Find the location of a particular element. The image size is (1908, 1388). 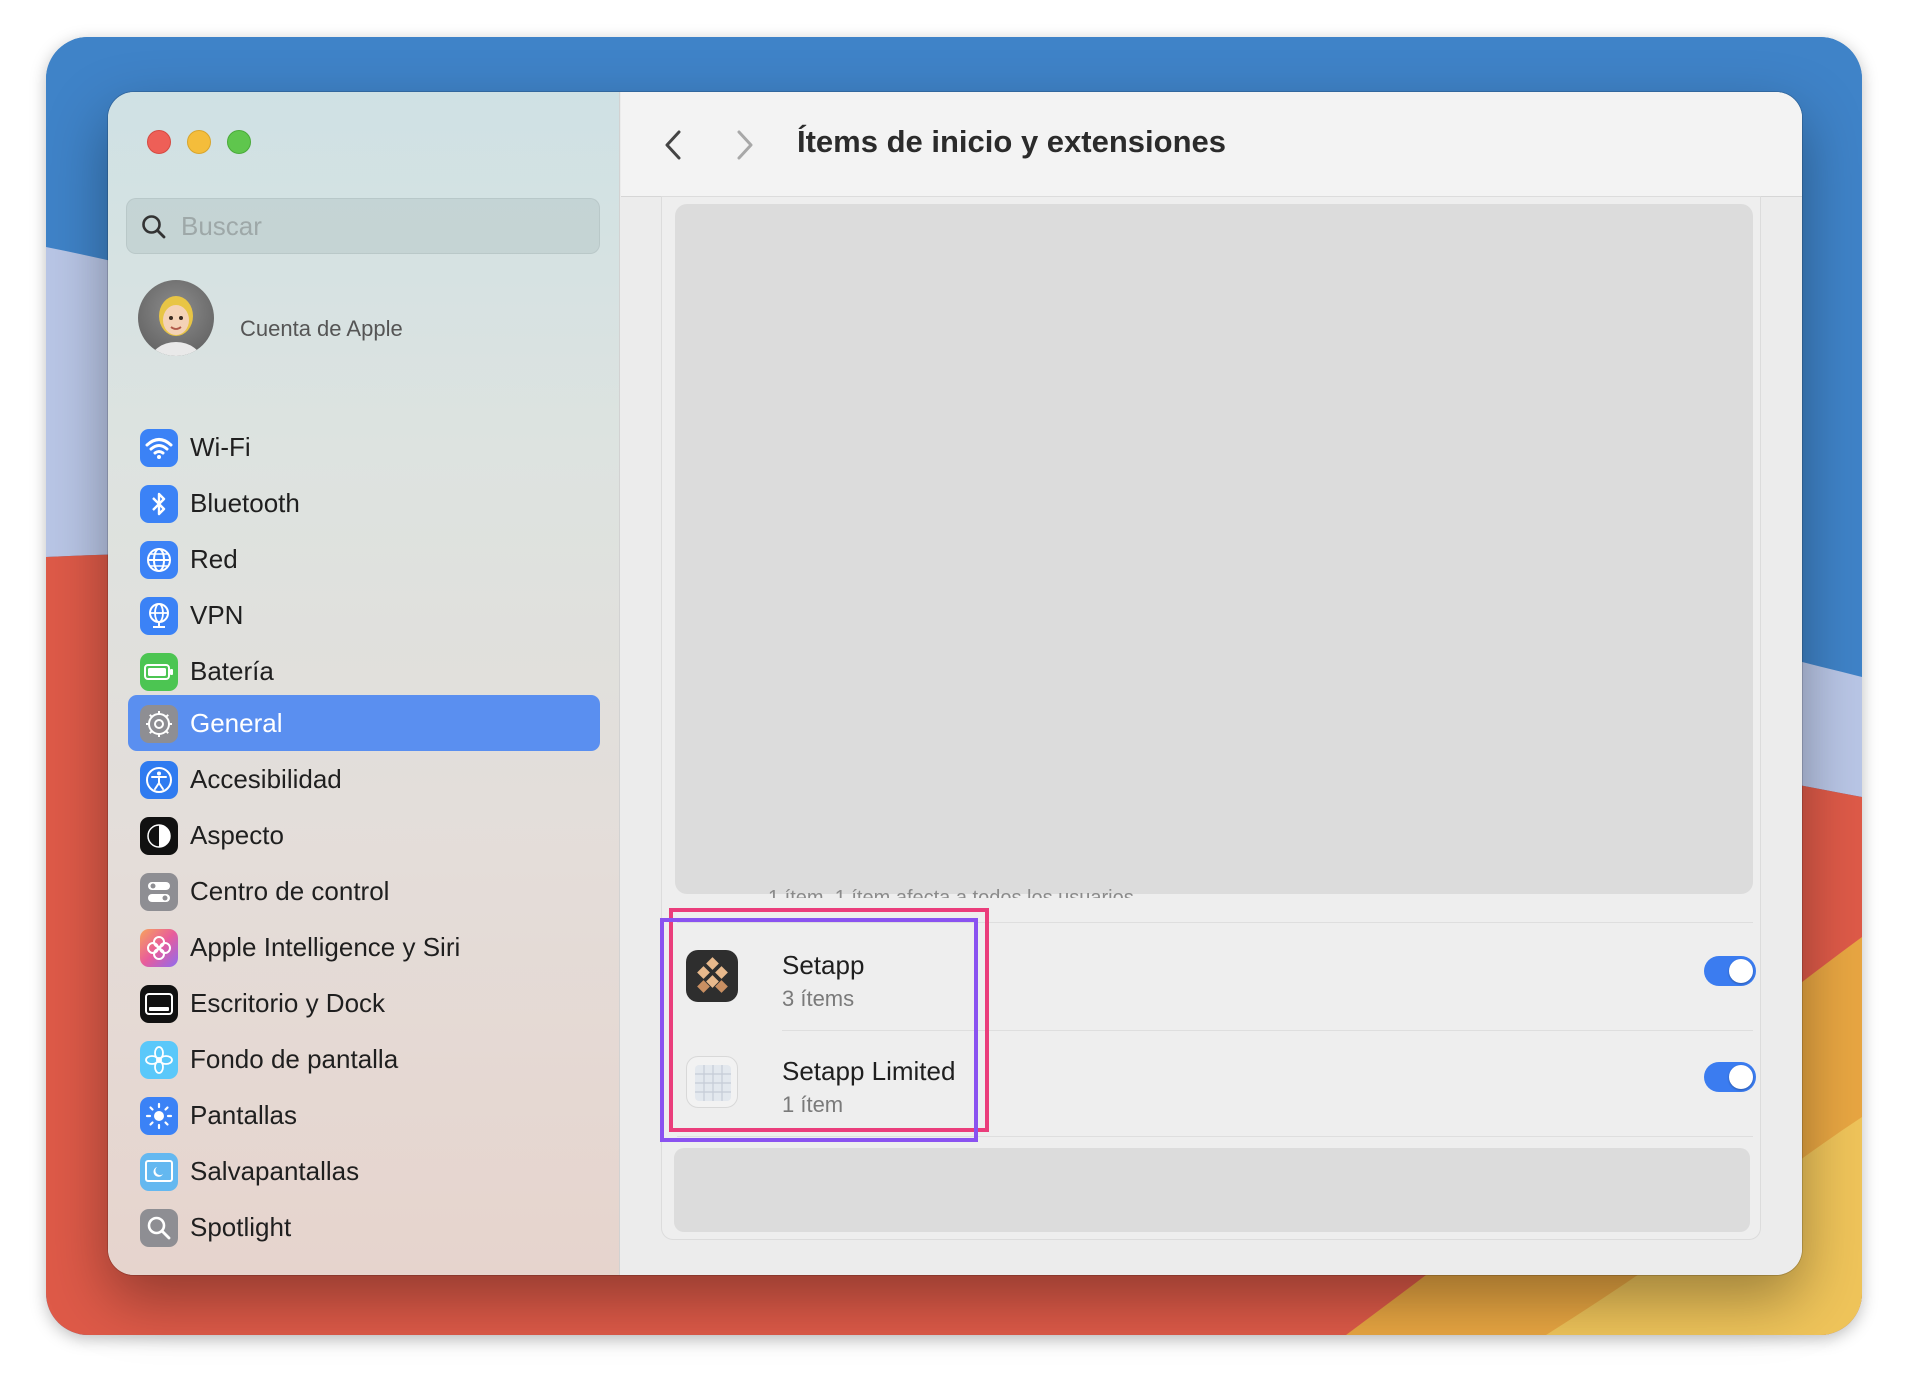

globe-icon is located at coordinates (159, 560).